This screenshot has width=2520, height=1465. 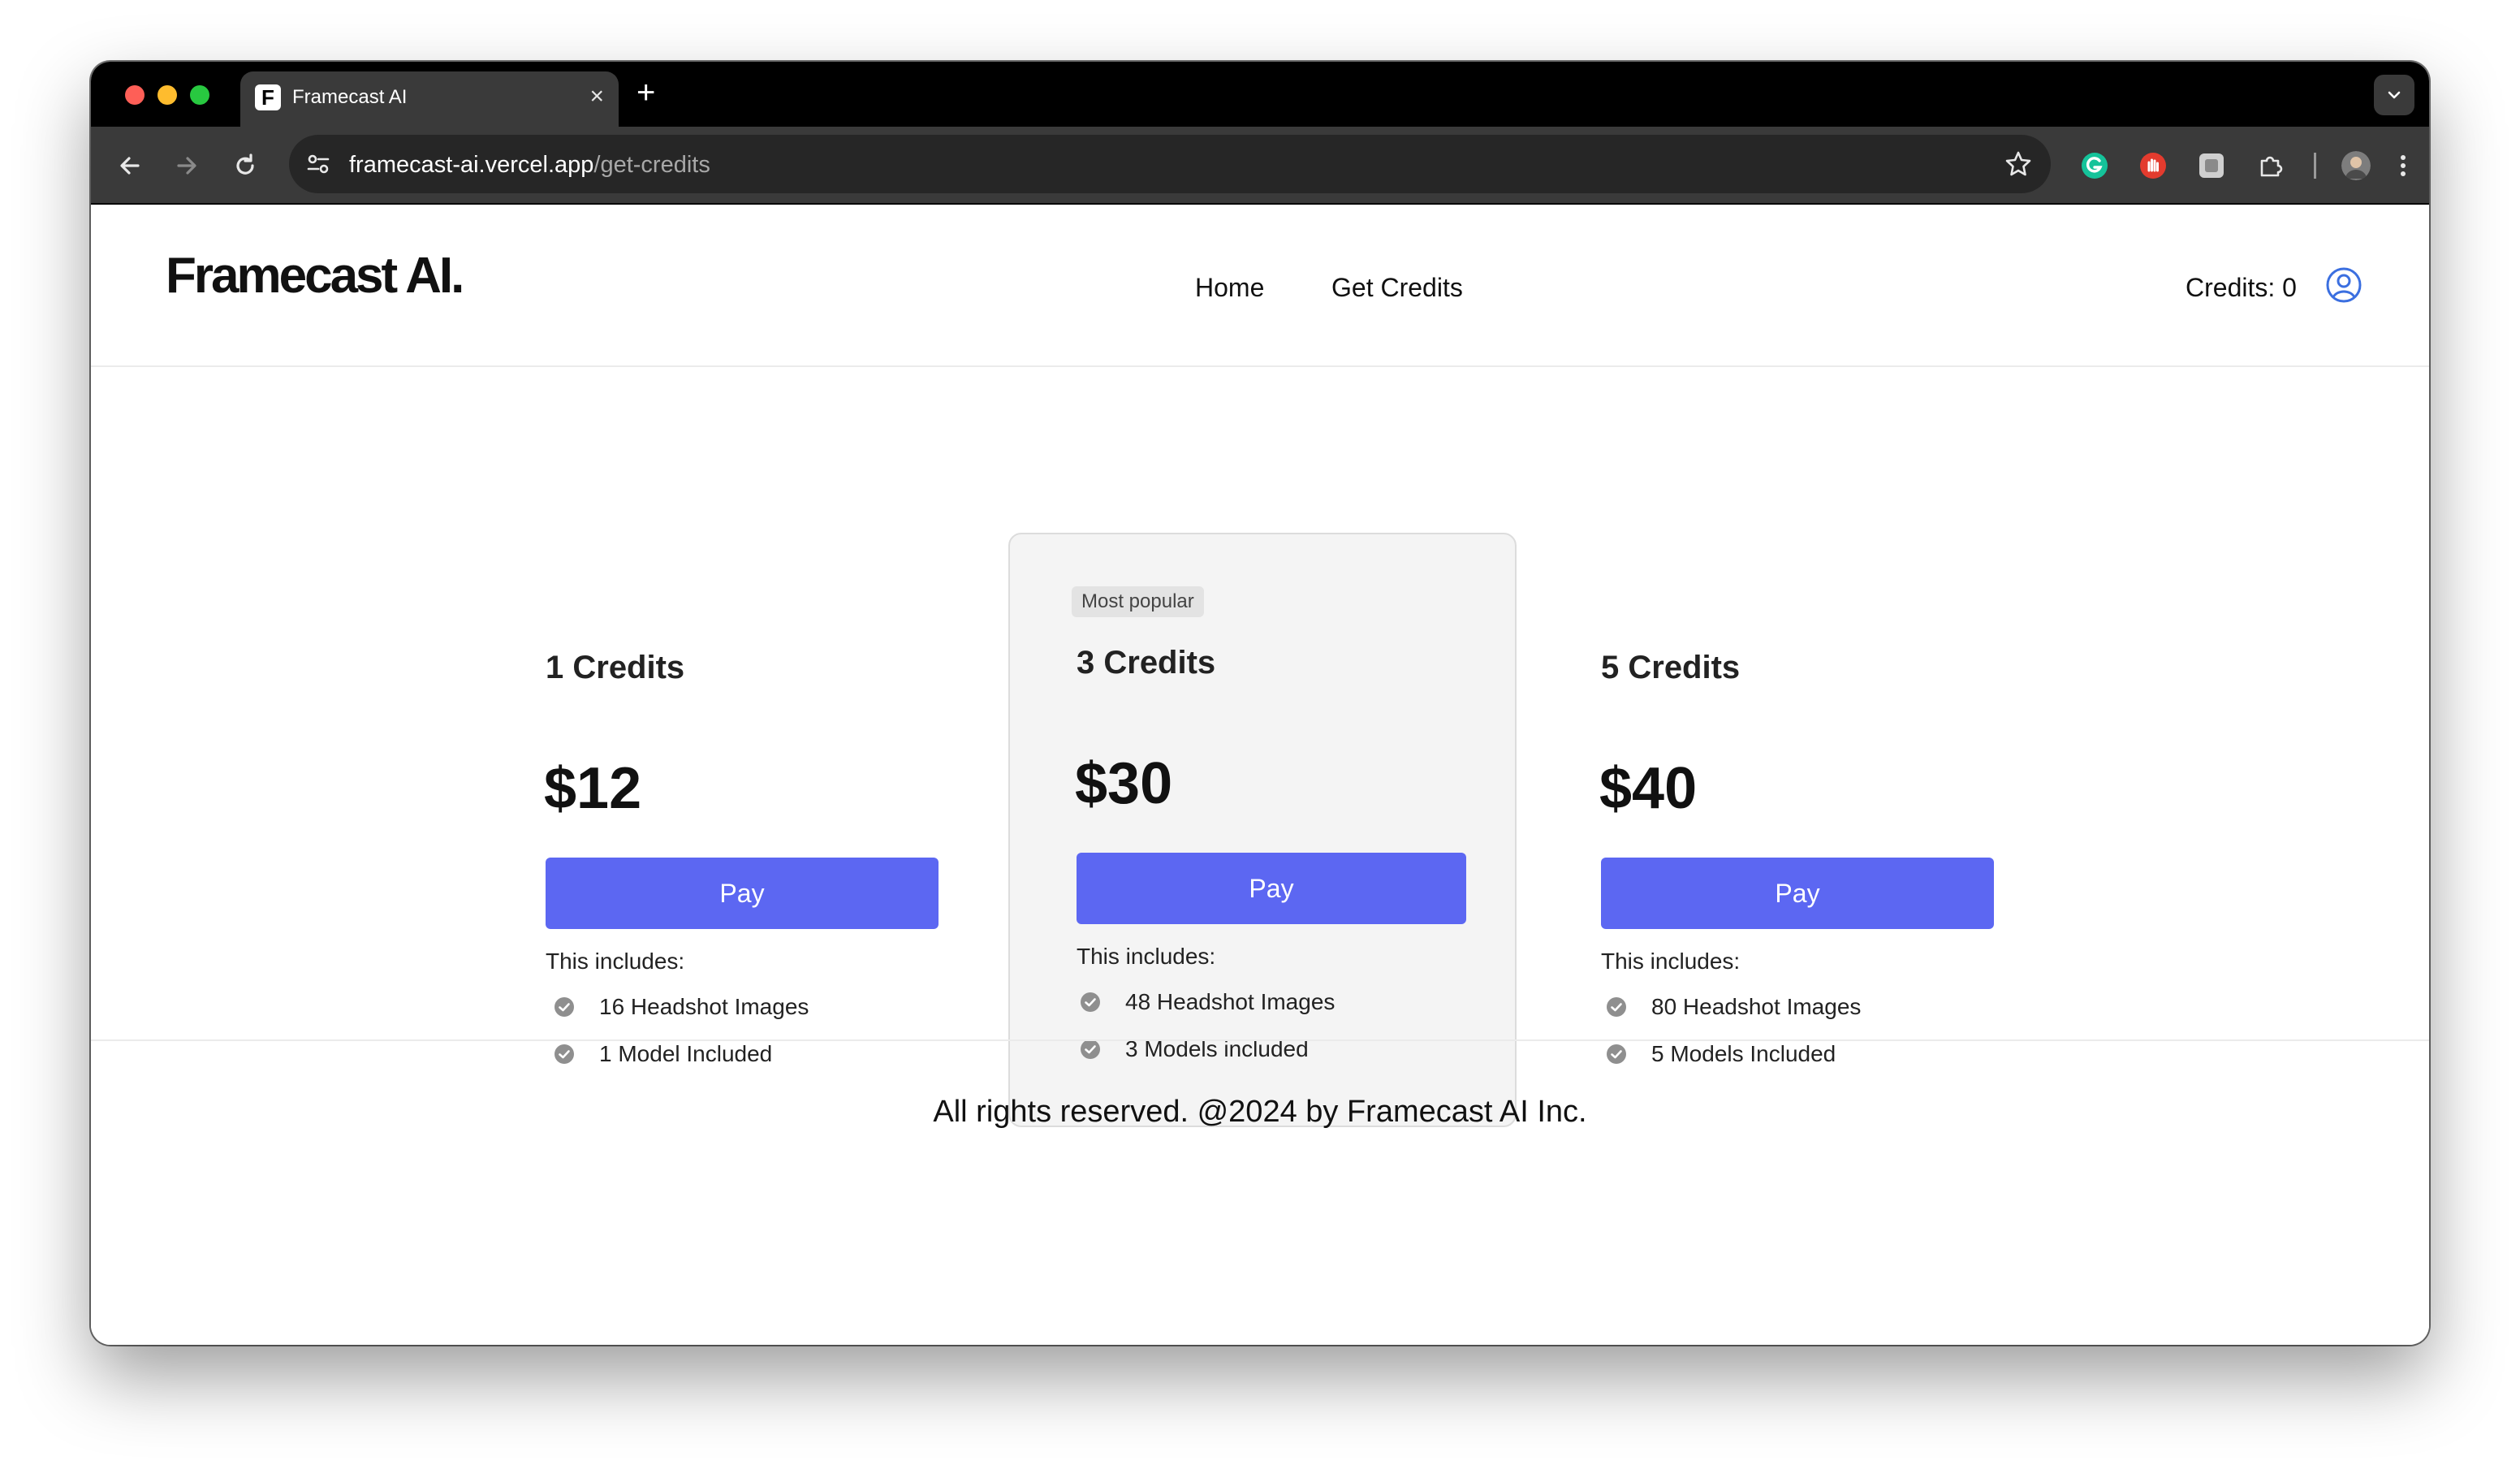 I want to click on feature-item: 80 Headshot Images, so click(x=1734, y=1007).